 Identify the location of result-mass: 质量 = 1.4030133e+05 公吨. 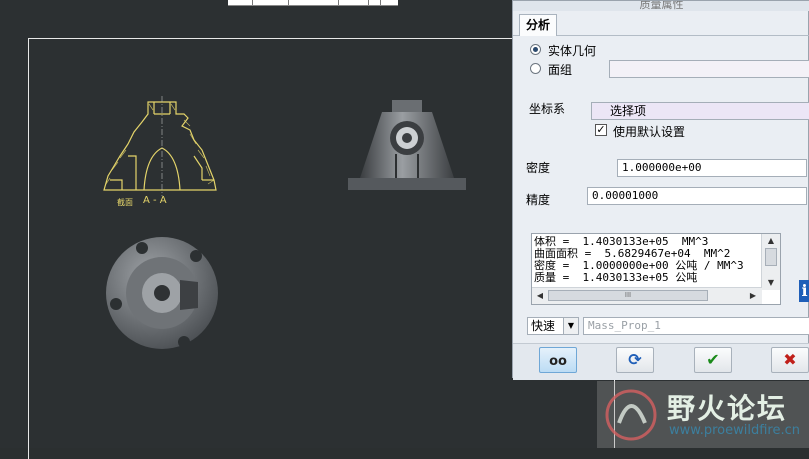
(616, 277).